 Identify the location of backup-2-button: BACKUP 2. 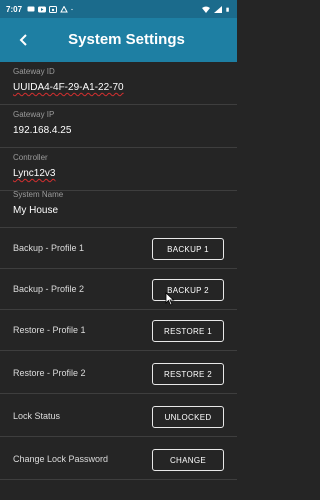
(188, 290).